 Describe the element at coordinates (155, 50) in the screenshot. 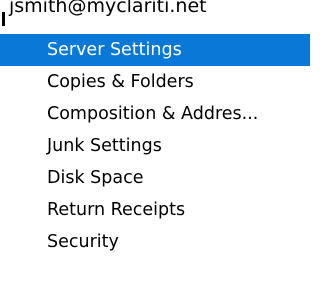

I see `tree-item-server-settings: Server Settings` at that location.